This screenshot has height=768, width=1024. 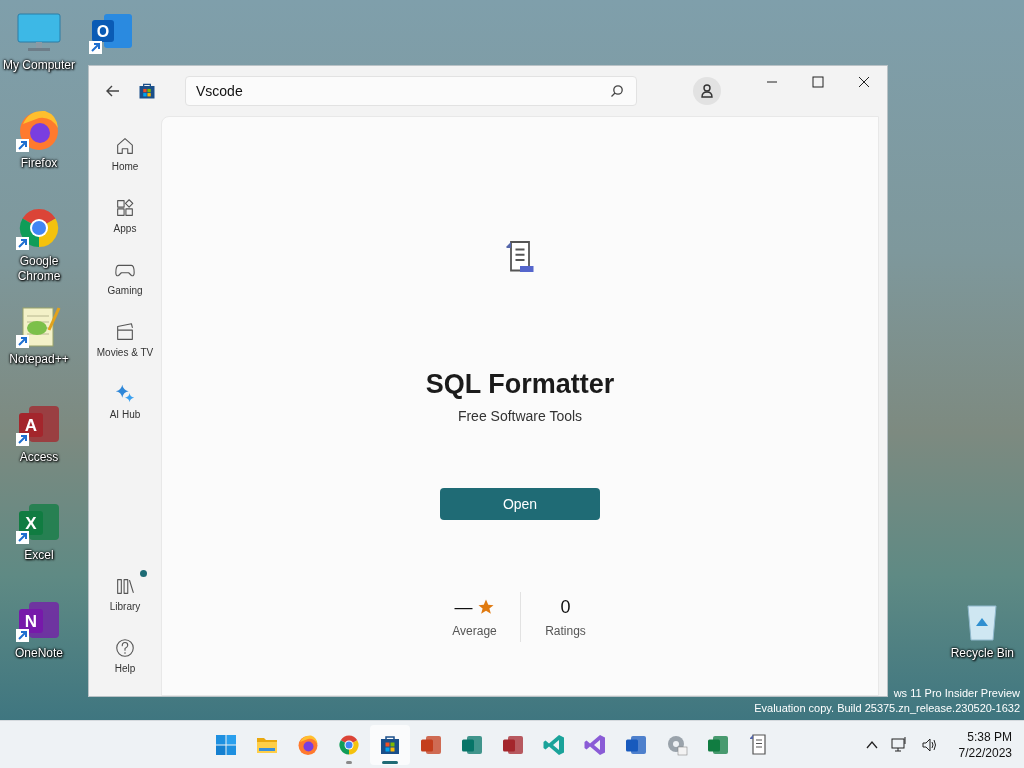 What do you see at coordinates (113, 91) in the screenshot?
I see `back-arrow-icon` at bounding box center [113, 91].